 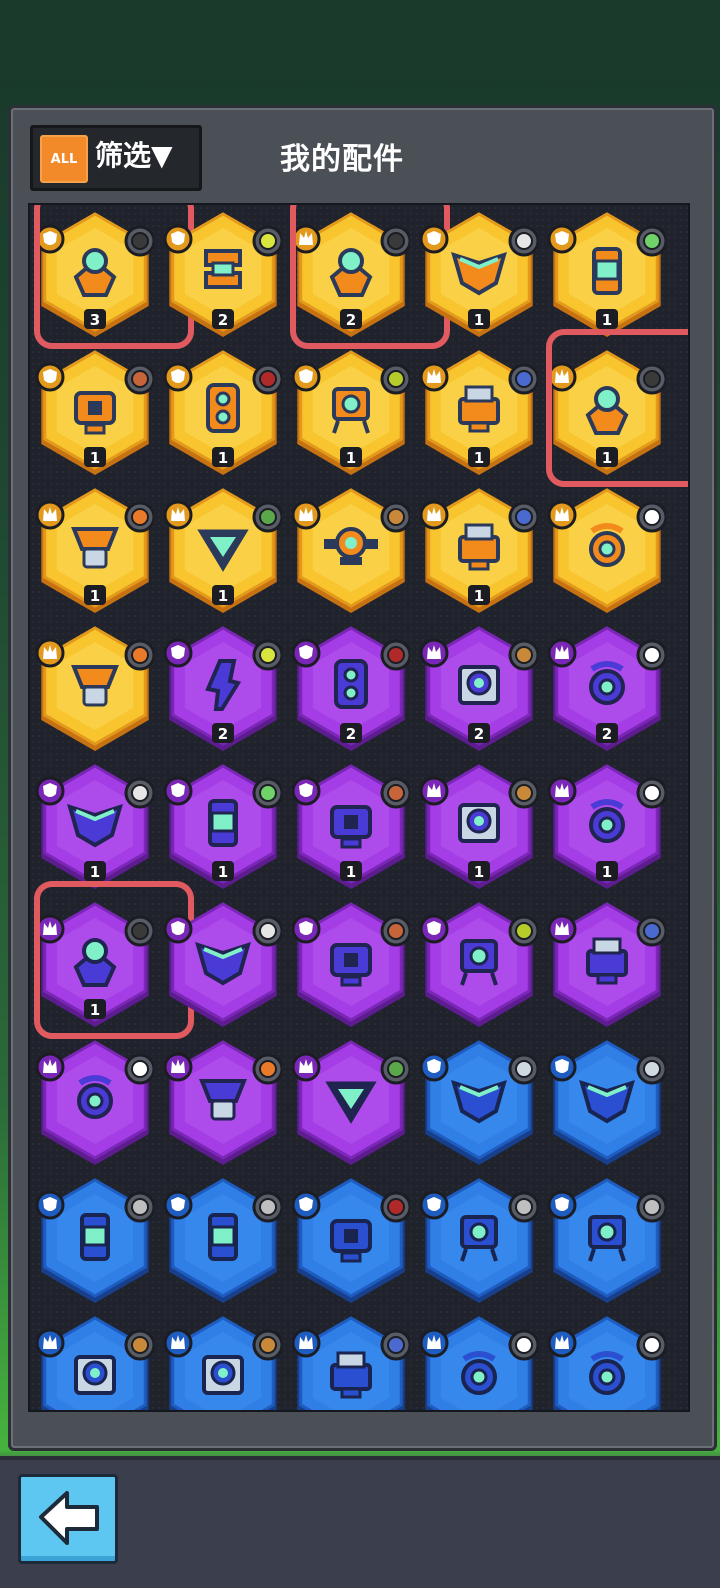 I want to click on ring-lens-icon: 1, so click(x=607, y=826).